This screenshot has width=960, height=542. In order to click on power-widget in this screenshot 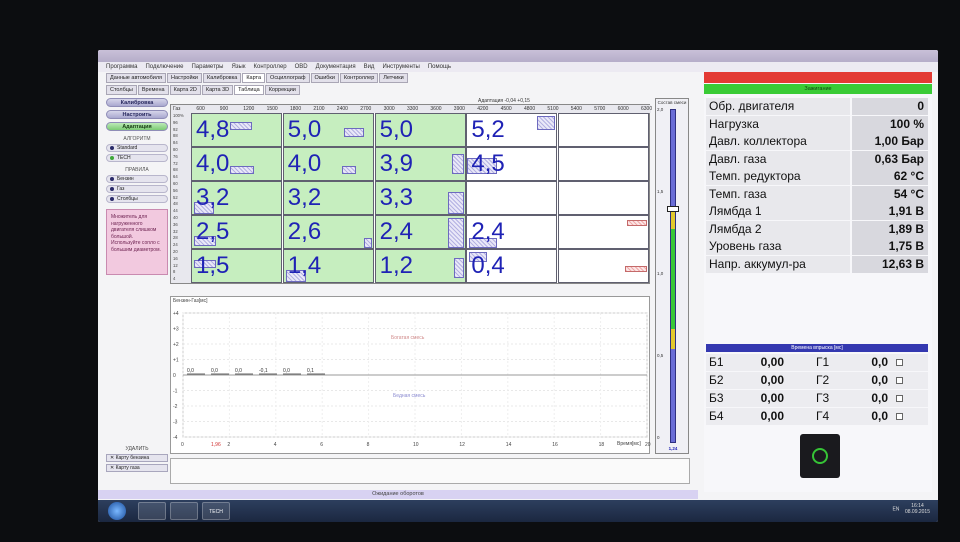, I will do `click(820, 456)`.